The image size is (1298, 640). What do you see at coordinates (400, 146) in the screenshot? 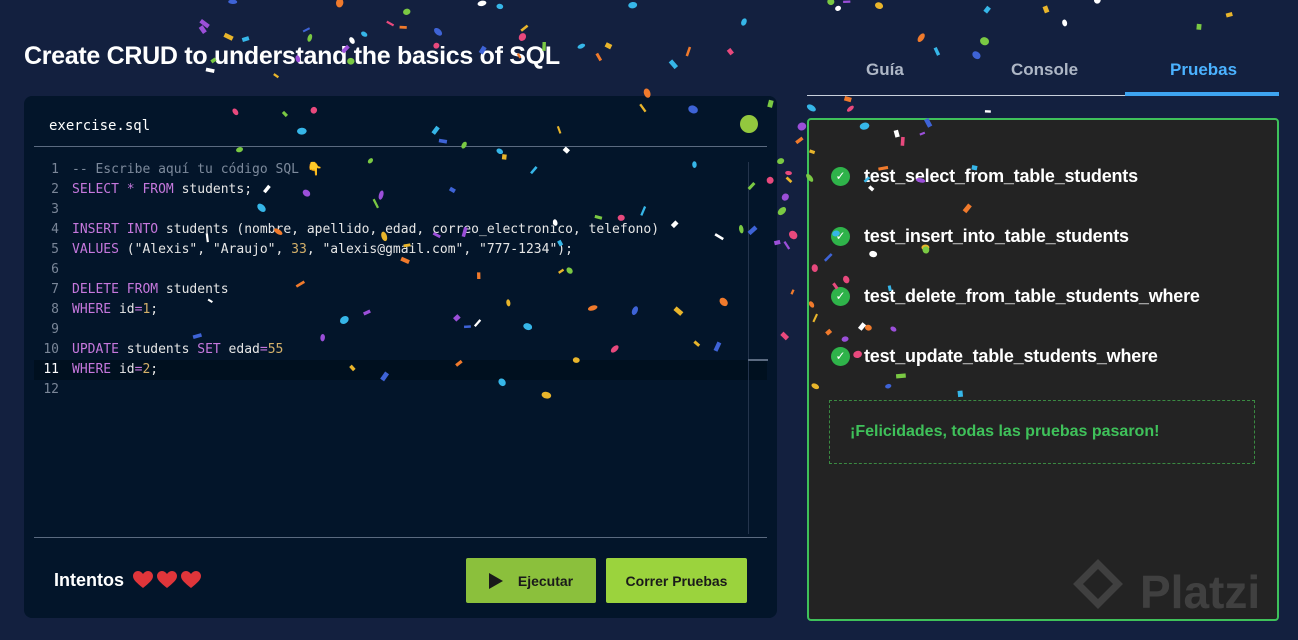
I see `editor-header-divider` at bounding box center [400, 146].